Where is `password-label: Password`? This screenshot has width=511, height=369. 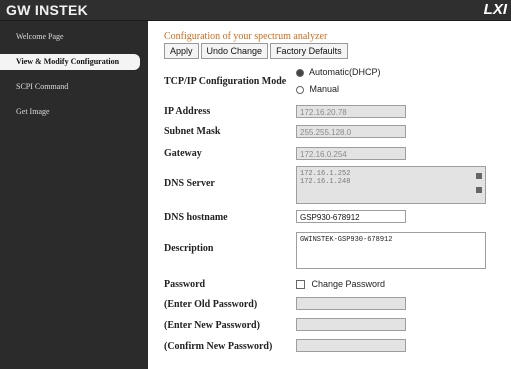 password-label: Password is located at coordinates (185, 284).